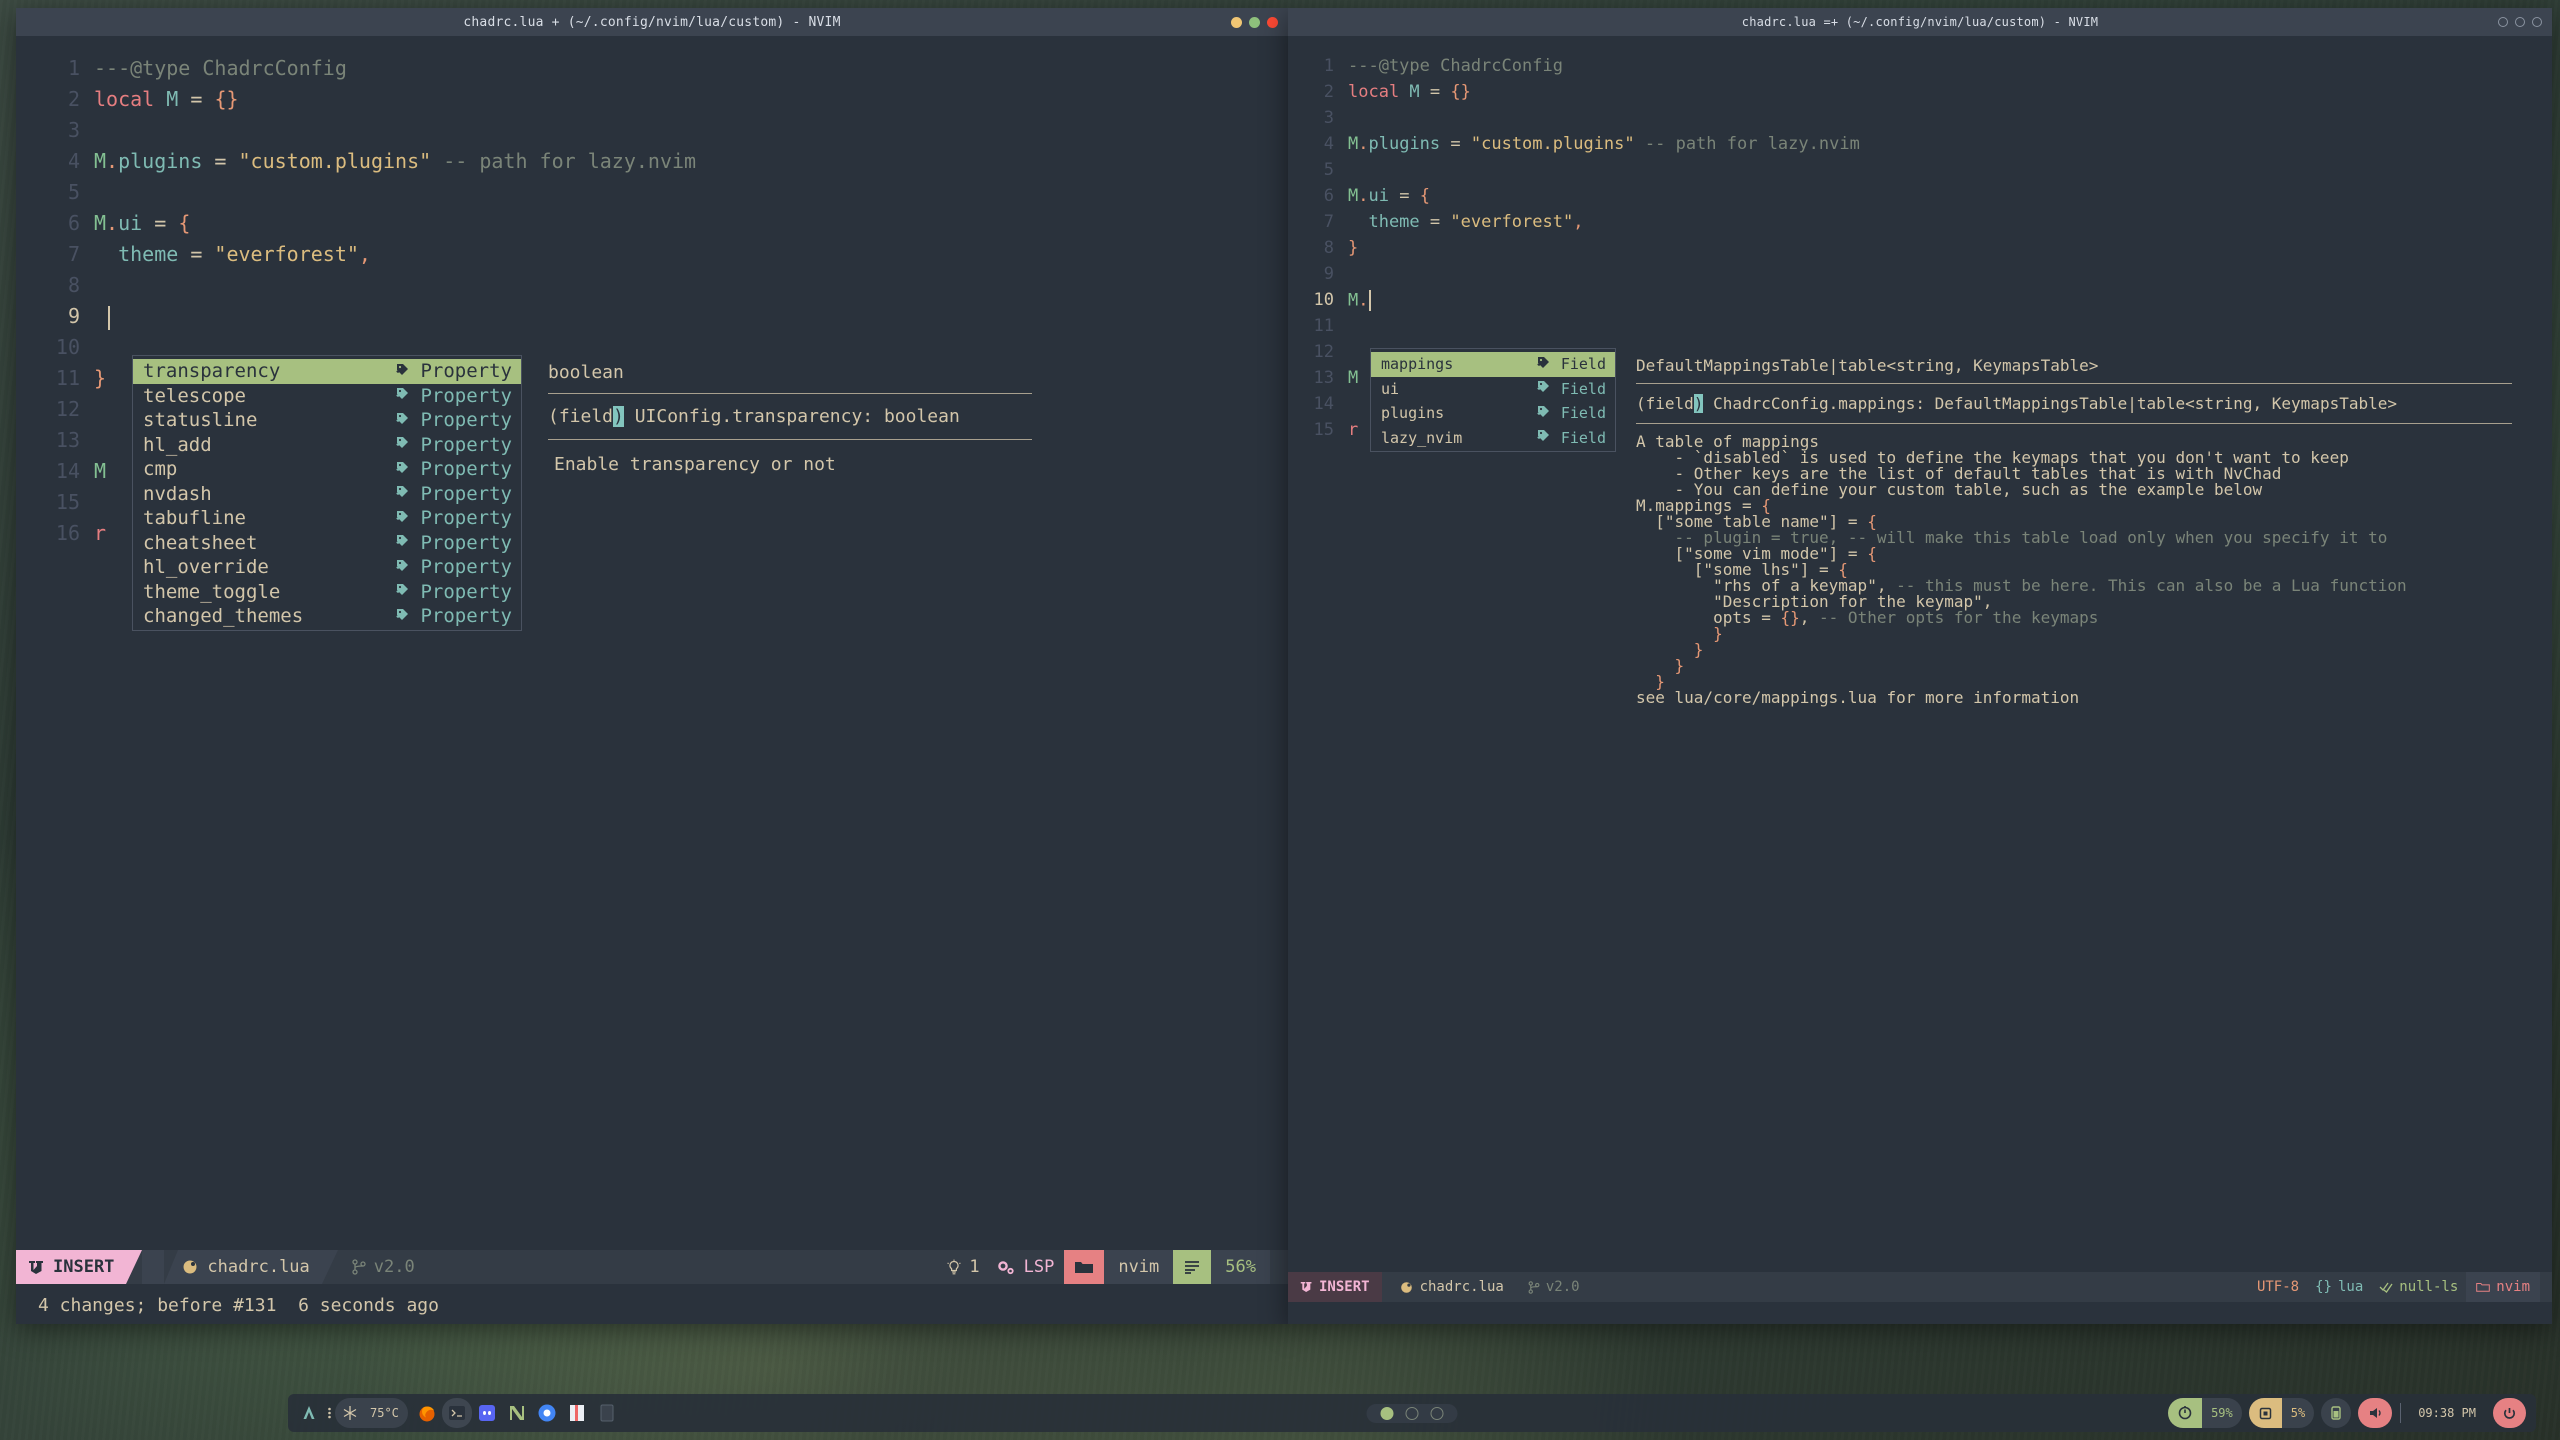  I want to click on window-buttons-left, so click(1254, 22).